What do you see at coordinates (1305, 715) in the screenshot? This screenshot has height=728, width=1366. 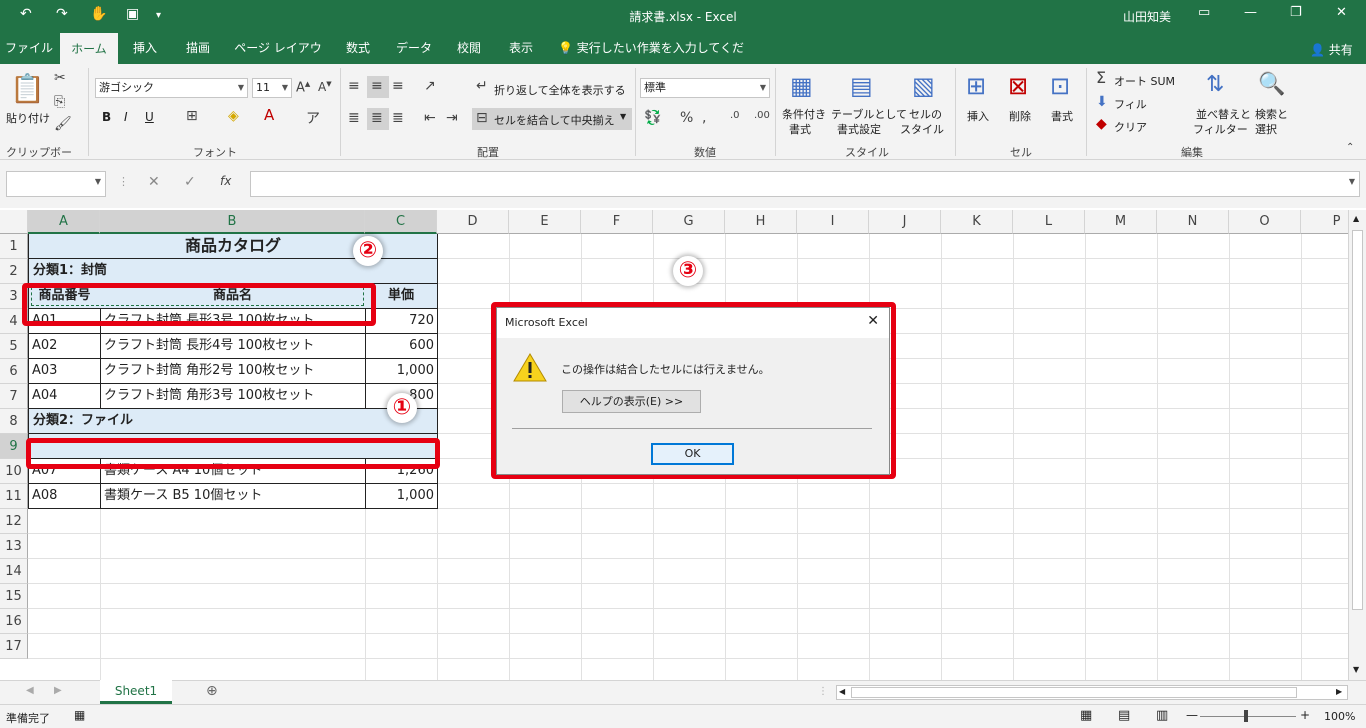 I see `zoom-in-icon: +` at bounding box center [1305, 715].